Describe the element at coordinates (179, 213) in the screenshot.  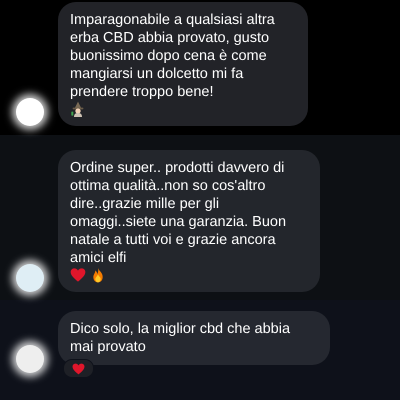
I see `message-text: Ordine super.. prodotti davvero di ottima qualità..non so cos'altro dire..grazie mille per gli omaggi..siete una garanzia. Buon natale a tutti voi e grazie ancora amici elfi` at that location.